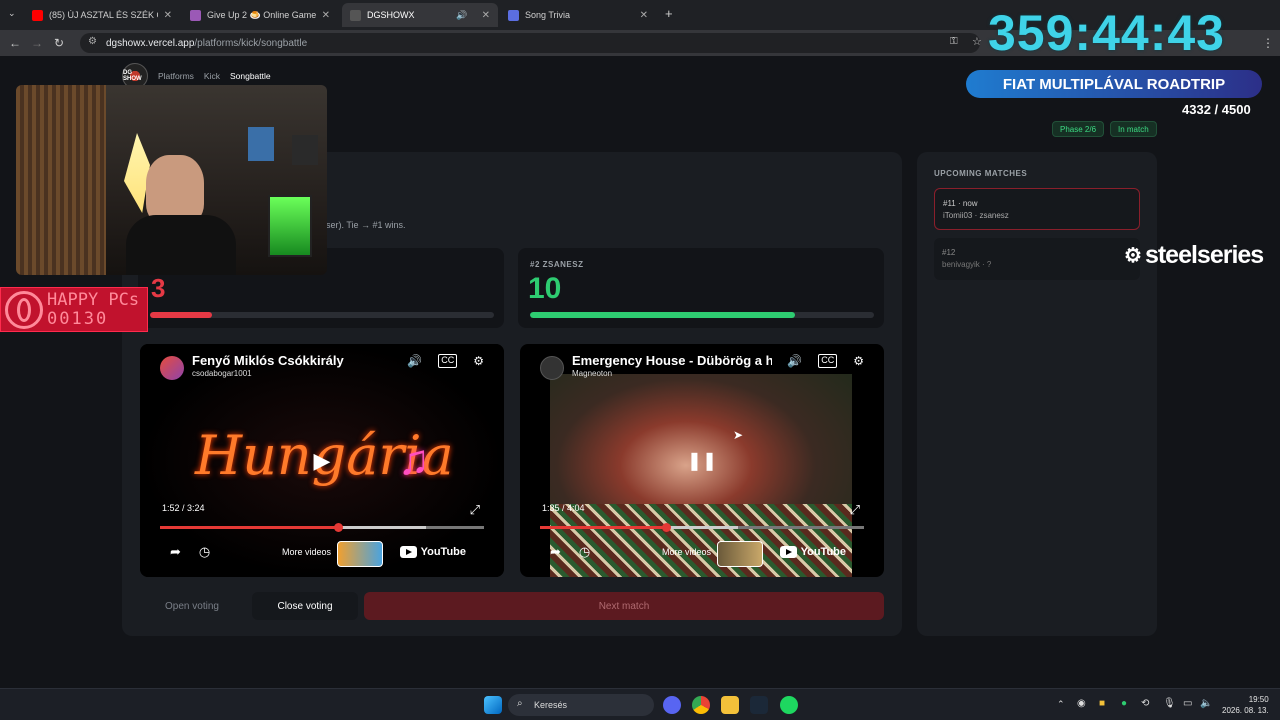 The height and width of the screenshot is (720, 1280). I want to click on tab-label: Give Up 2 🍮 Online Game | Gr, so click(261, 14).